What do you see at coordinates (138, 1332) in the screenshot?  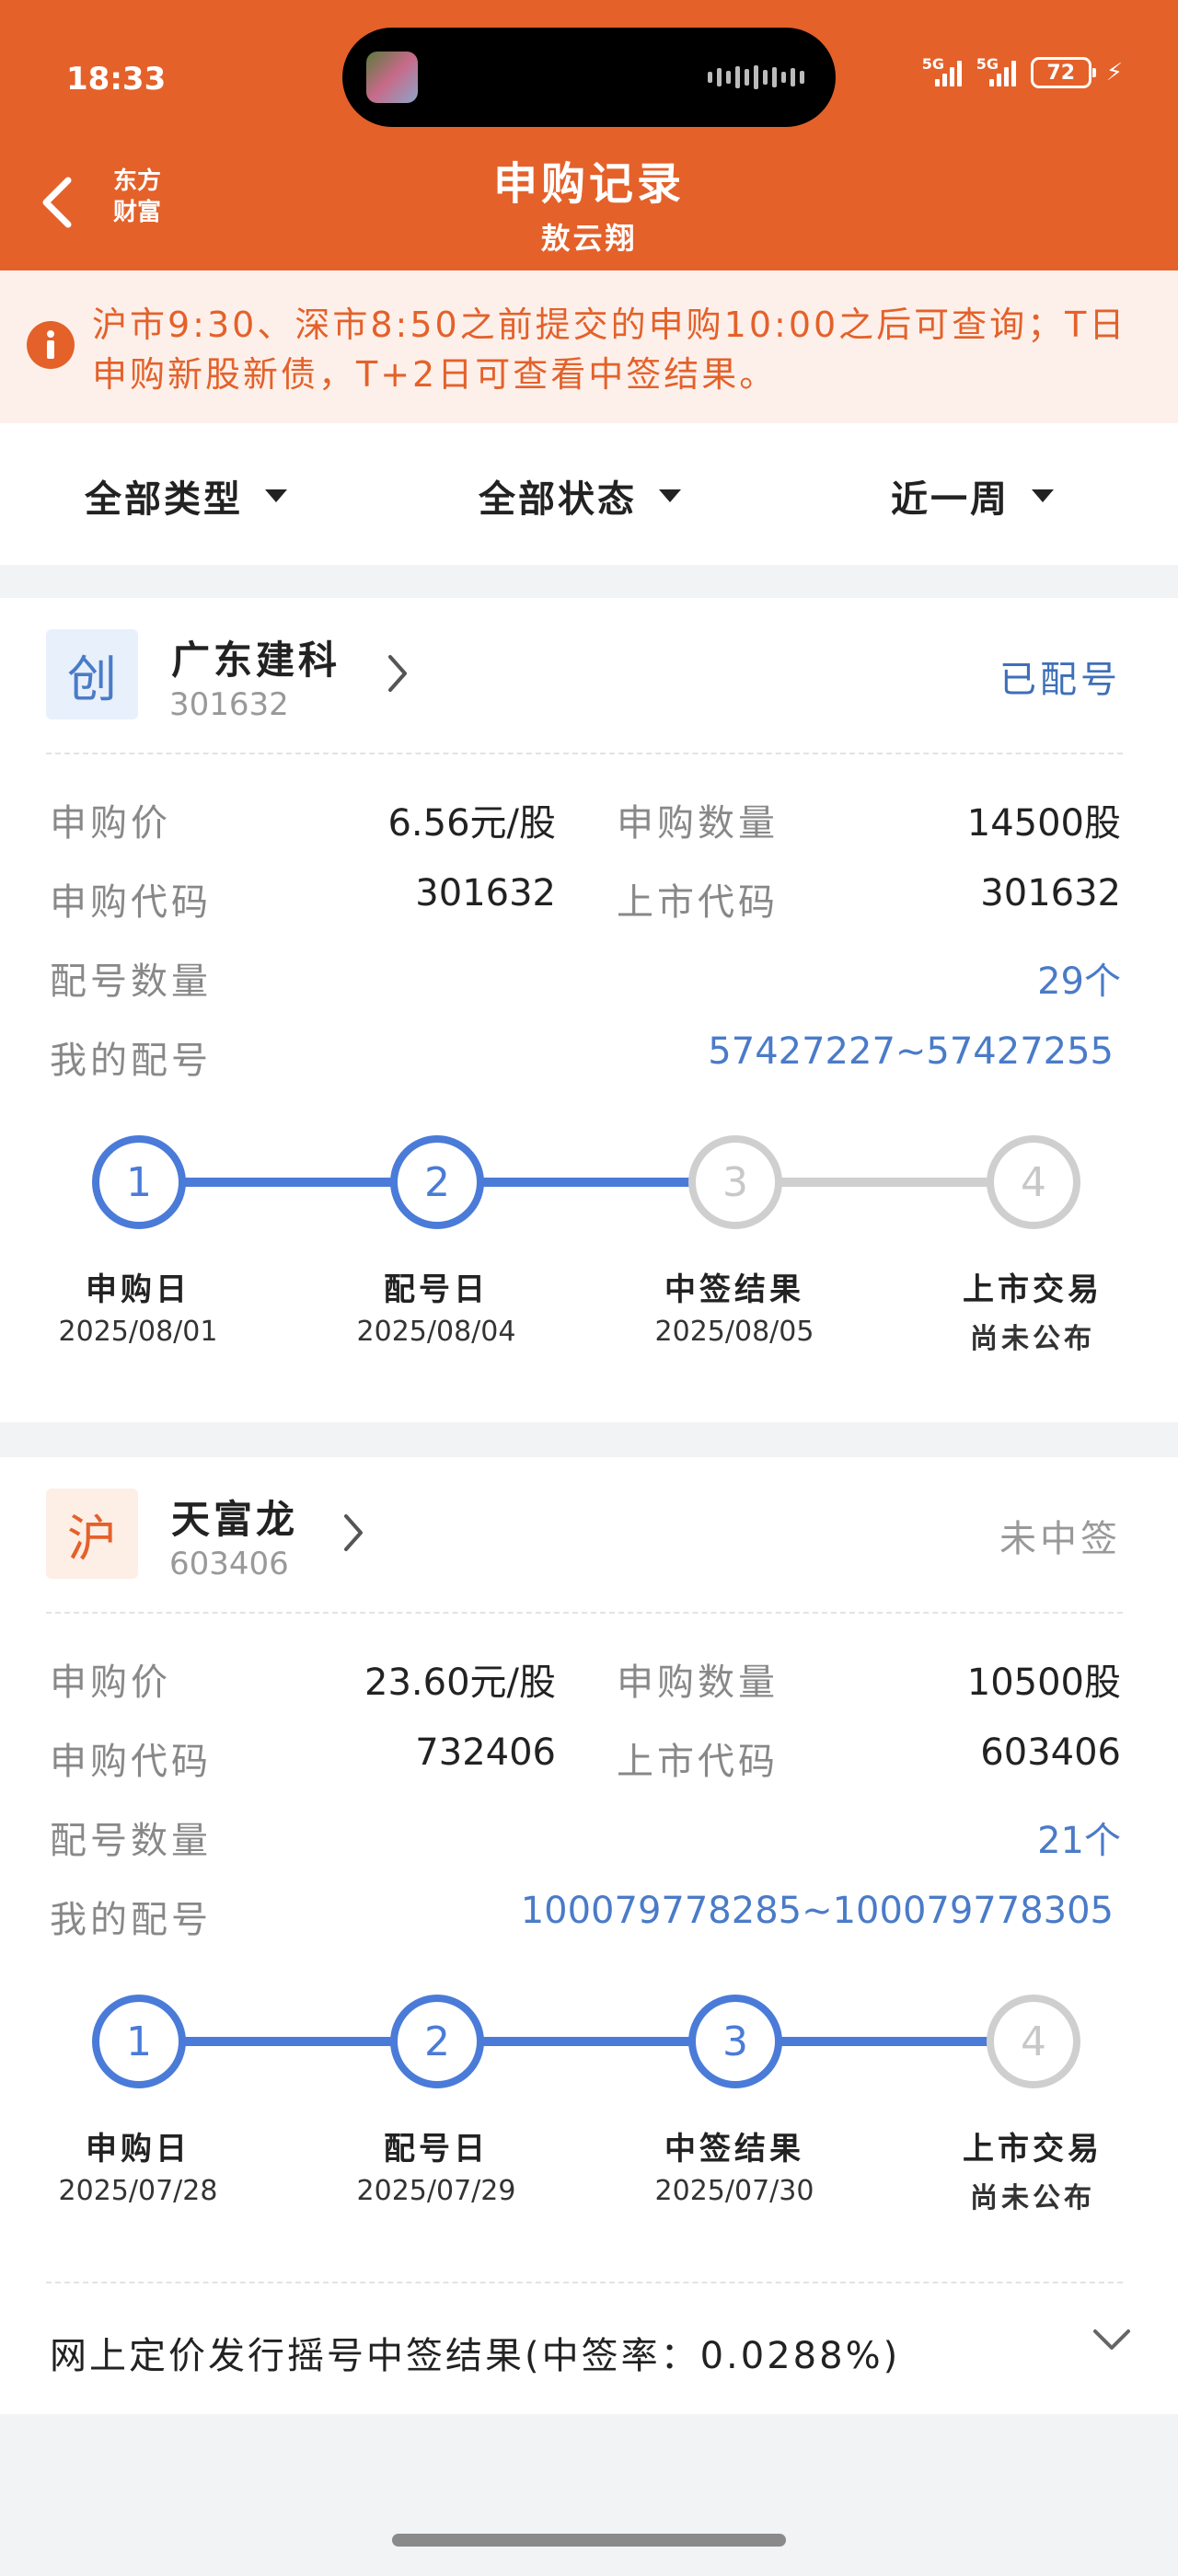 I see `step-date: 2025/08/01` at bounding box center [138, 1332].